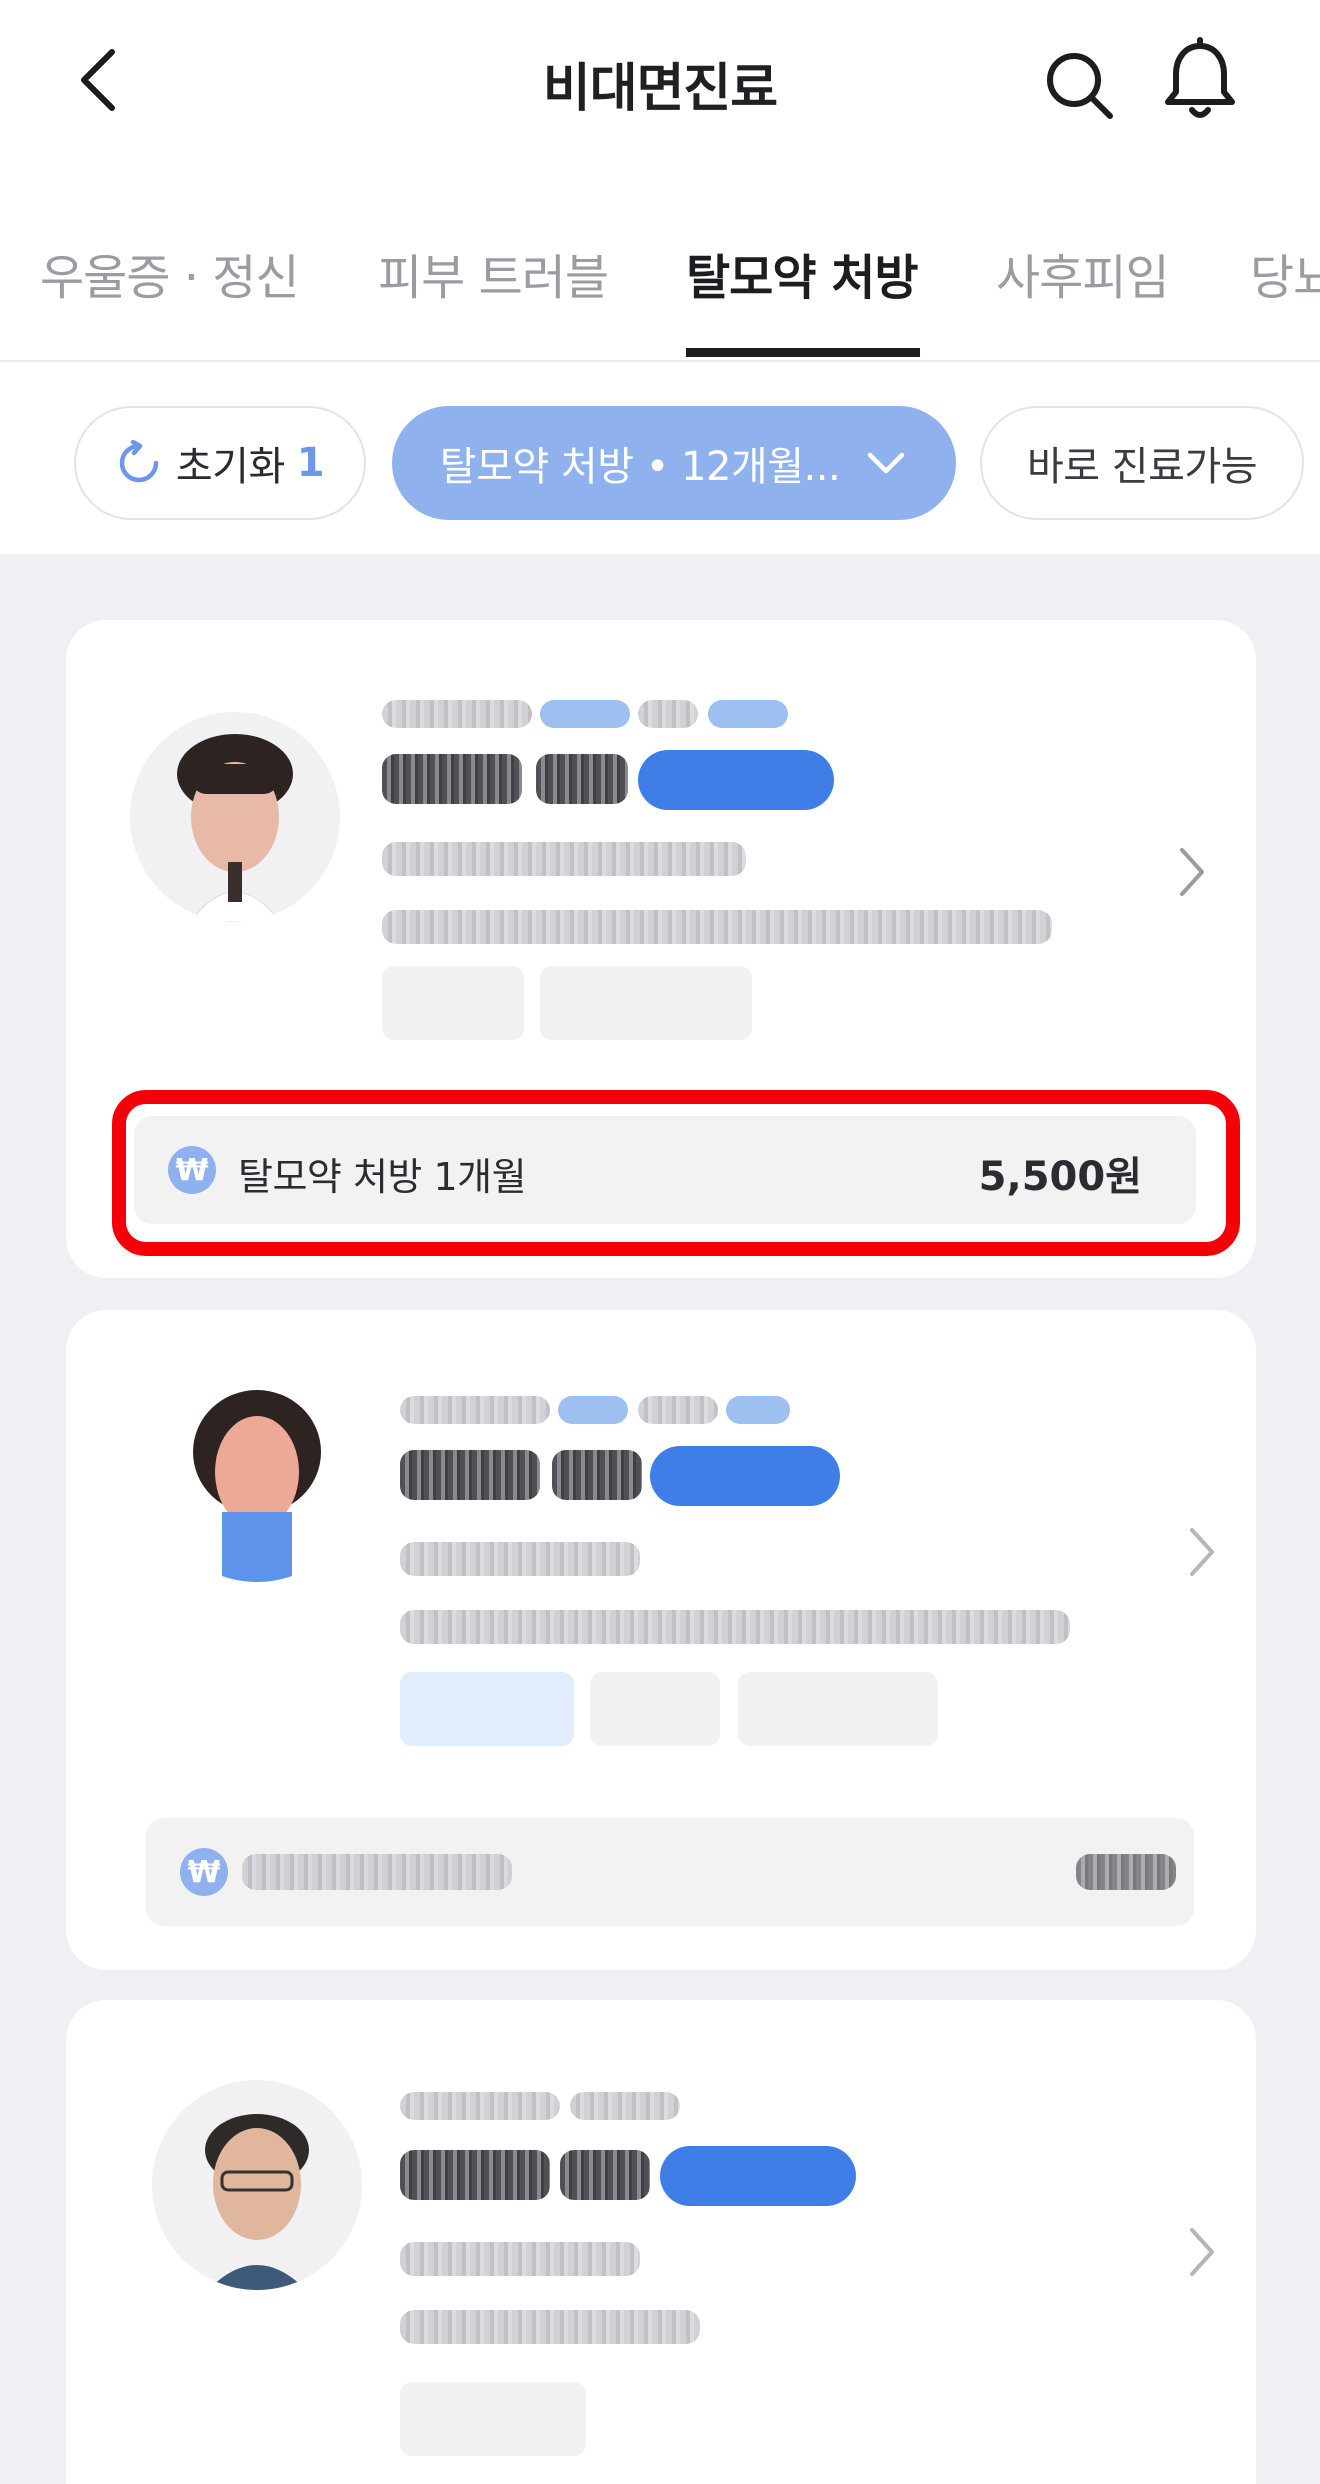 The height and width of the screenshot is (2484, 1320). Describe the element at coordinates (676, 1173) in the screenshot. I see `highlight-annotation` at that location.